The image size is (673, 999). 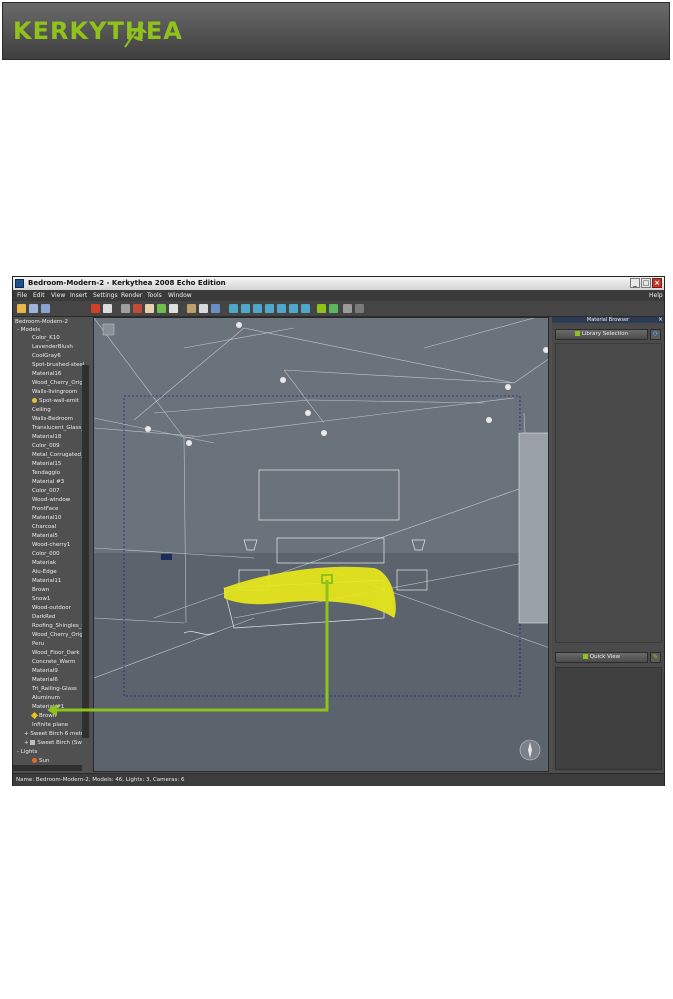 I want to click on tree-model-item: Material18, so click(x=46, y=437).